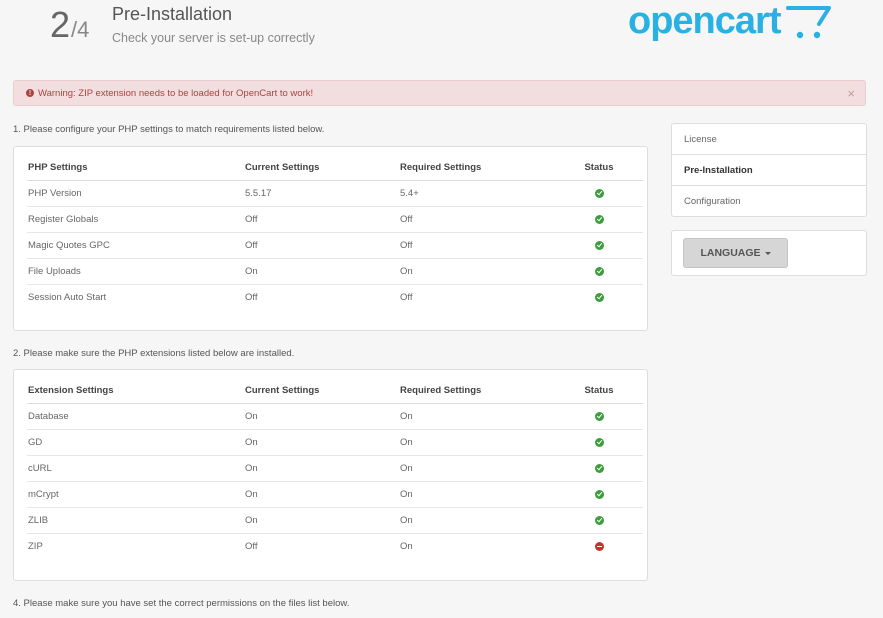 The image size is (883, 618). Describe the element at coordinates (136, 442) in the screenshot. I see `setting-name: GD` at that location.